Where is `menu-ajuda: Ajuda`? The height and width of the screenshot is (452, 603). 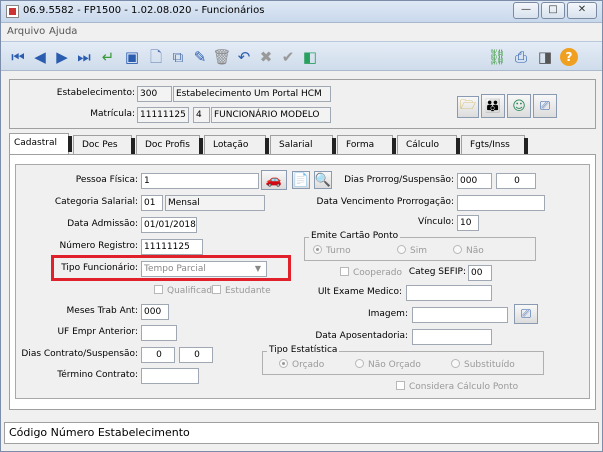 menu-ajuda: Ajuda is located at coordinates (63, 31).